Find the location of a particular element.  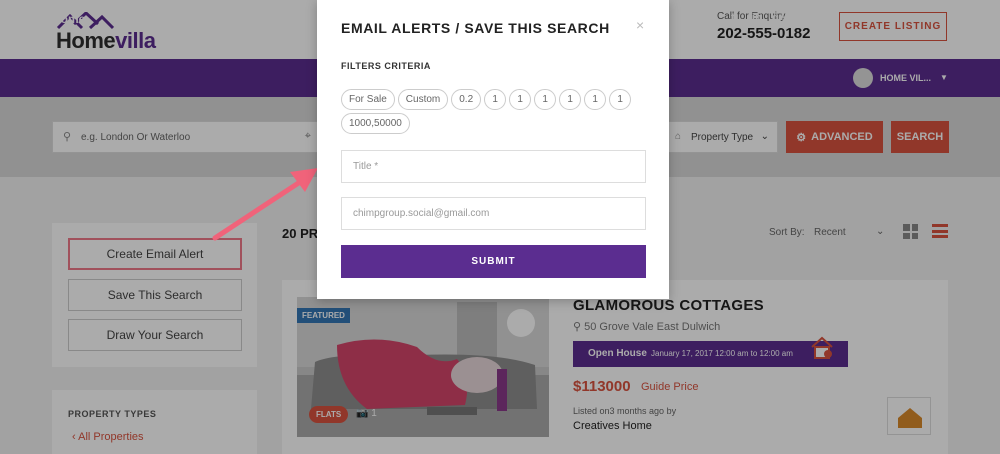

filter-chip: 0.2 is located at coordinates (466, 99).